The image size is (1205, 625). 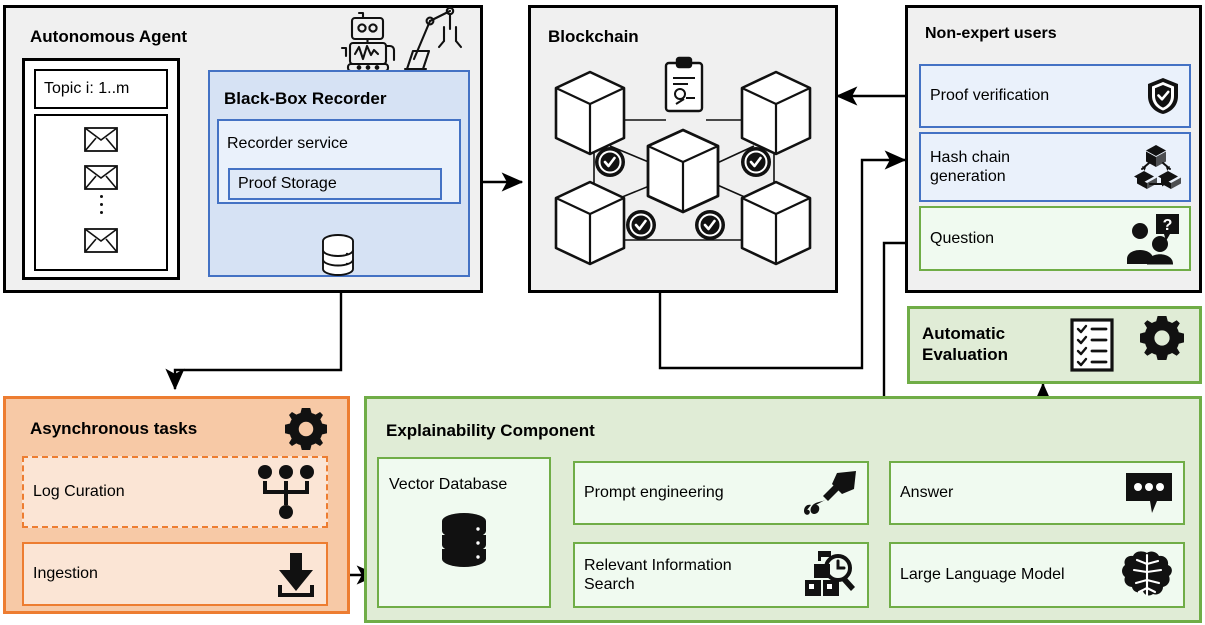 I want to click on proof-storage-box: Proof Storage, so click(x=335, y=184).